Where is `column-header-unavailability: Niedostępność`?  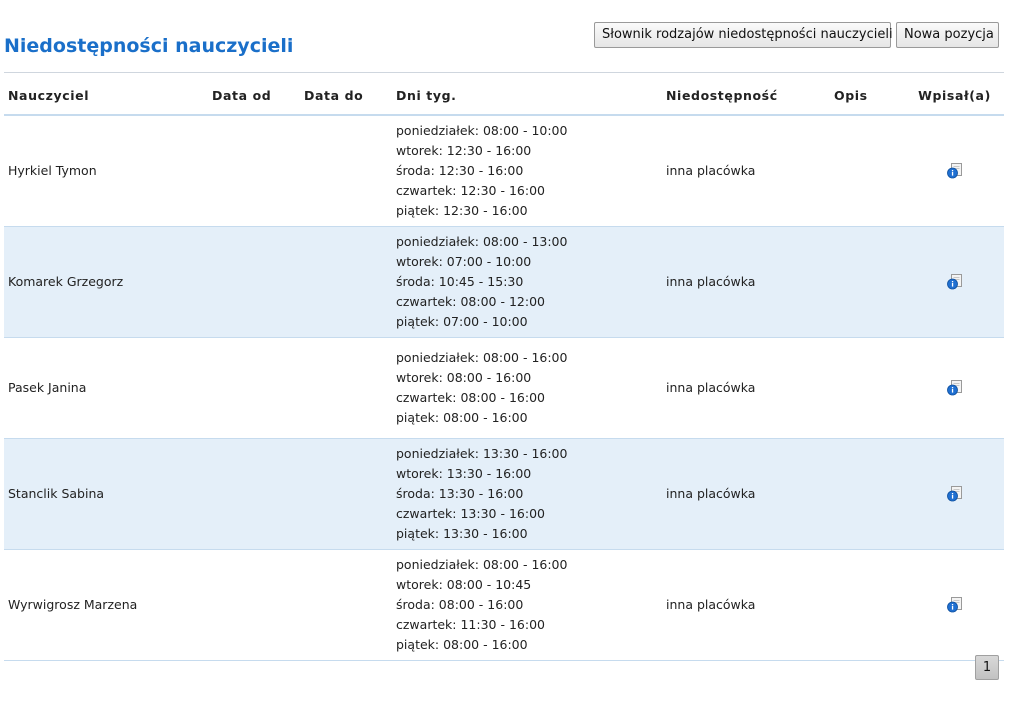 column-header-unavailability: Niedostępność is located at coordinates (731, 102).